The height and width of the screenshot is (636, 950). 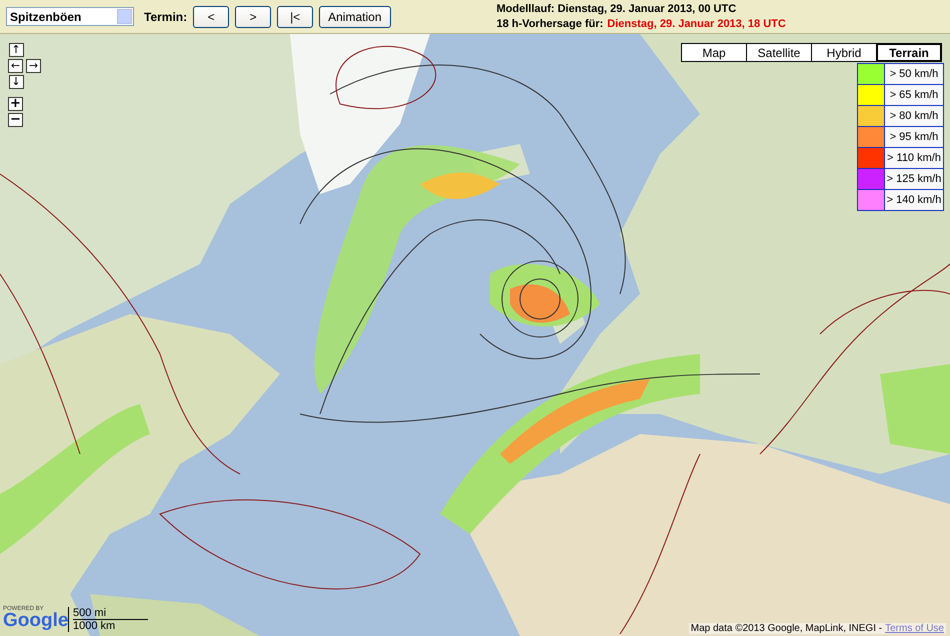 What do you see at coordinates (211, 17) in the screenshot?
I see `step-button: <` at bounding box center [211, 17].